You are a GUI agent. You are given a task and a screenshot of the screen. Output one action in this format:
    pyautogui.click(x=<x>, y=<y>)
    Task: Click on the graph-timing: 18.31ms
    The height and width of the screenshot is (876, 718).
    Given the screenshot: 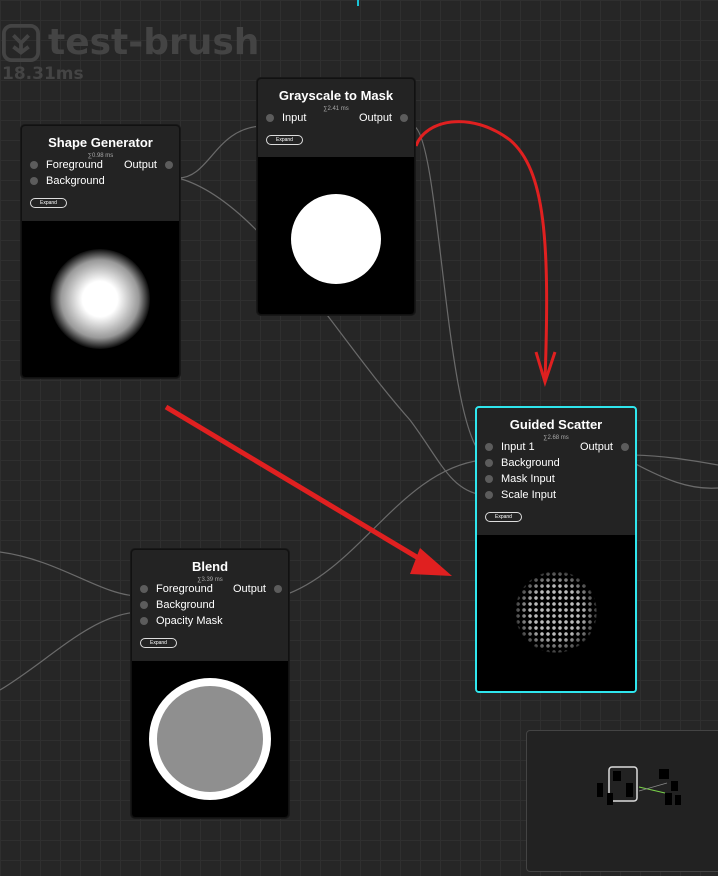 What is the action you would take?
    pyautogui.click(x=43, y=74)
    